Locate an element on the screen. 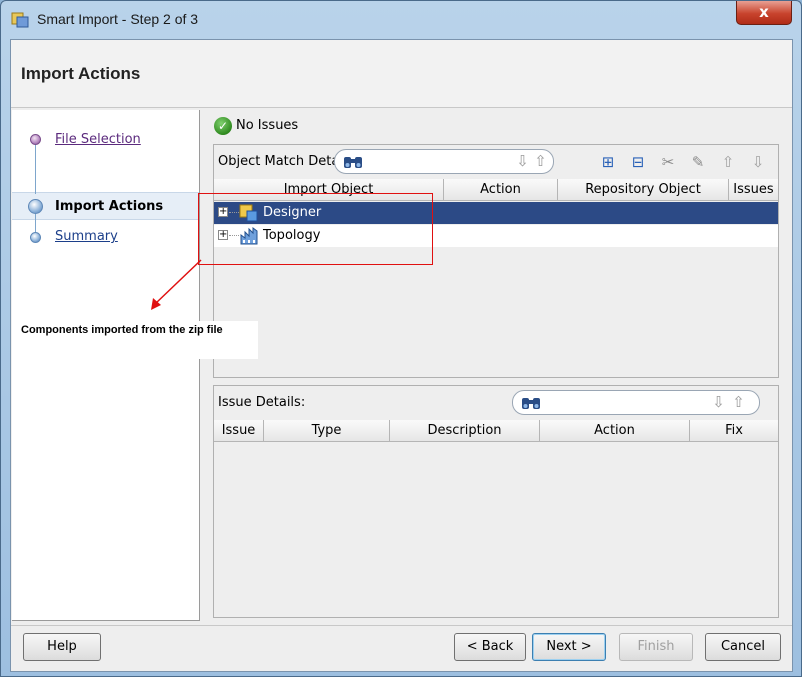 Image resolution: width=802 pixels, height=677 pixels. footer-divider is located at coordinates (401, 625).